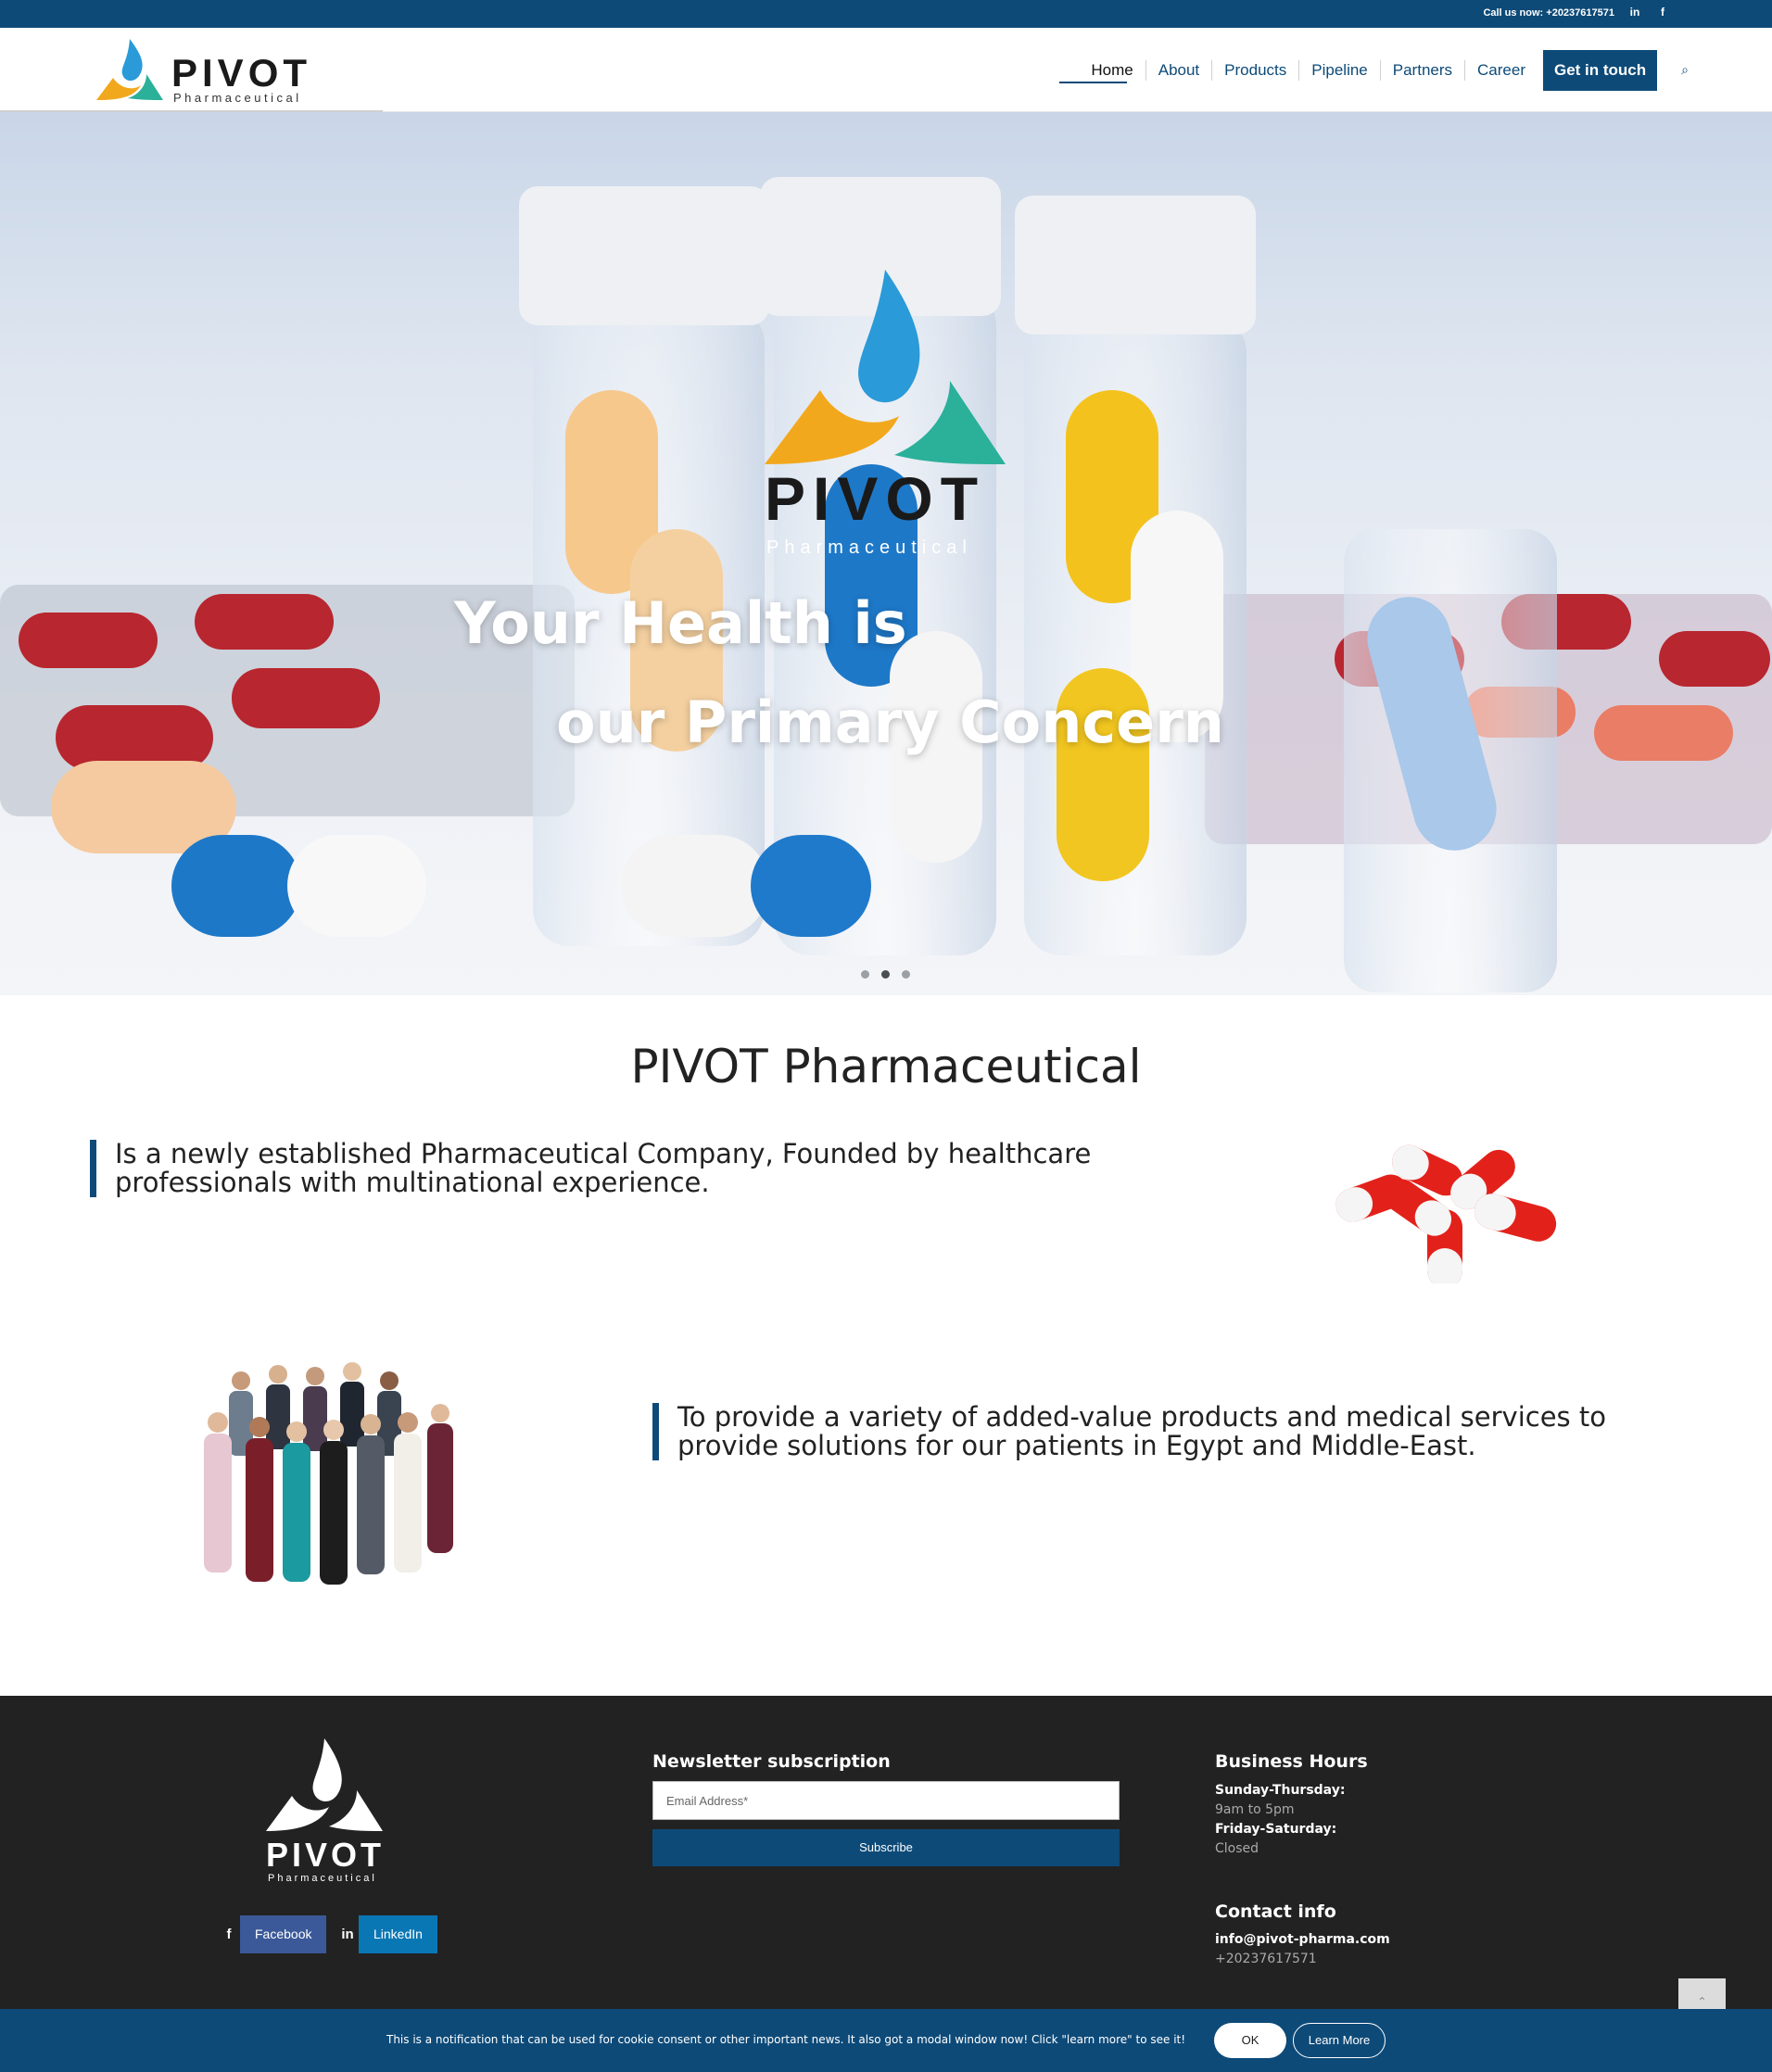 The height and width of the screenshot is (2072, 1772). I want to click on nav-about: About, so click(1178, 70).